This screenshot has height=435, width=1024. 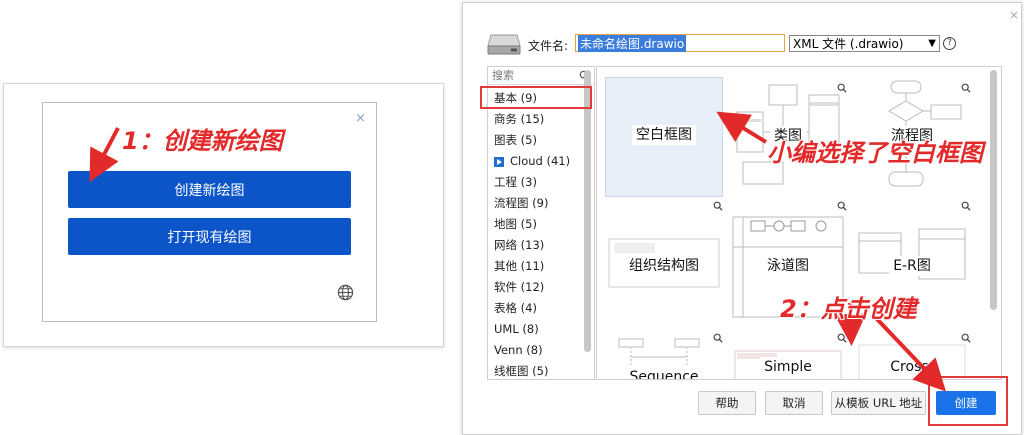 I want to click on category-item: 线框图 (5), so click(x=538, y=370).